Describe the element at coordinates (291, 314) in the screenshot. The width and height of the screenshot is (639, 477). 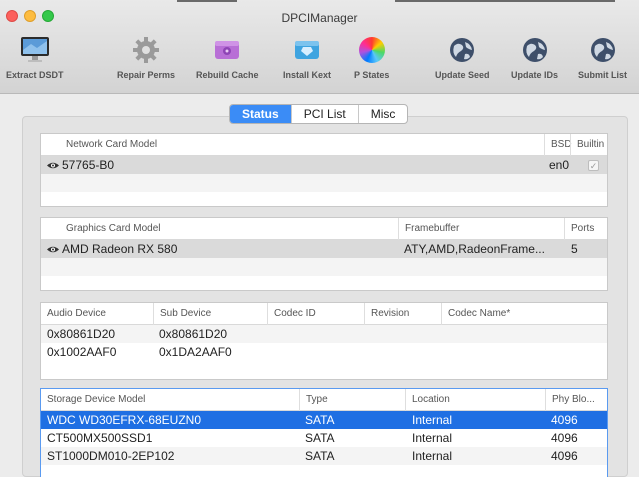
I see `column-header: Codec ID` at that location.